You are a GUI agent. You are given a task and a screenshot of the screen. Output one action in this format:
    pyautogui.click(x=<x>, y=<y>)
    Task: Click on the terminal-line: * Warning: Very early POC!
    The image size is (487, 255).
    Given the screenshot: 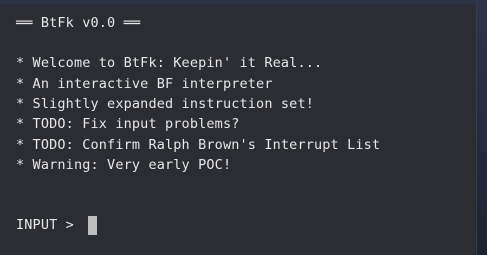 What is the action you would take?
    pyautogui.click(x=124, y=165)
    